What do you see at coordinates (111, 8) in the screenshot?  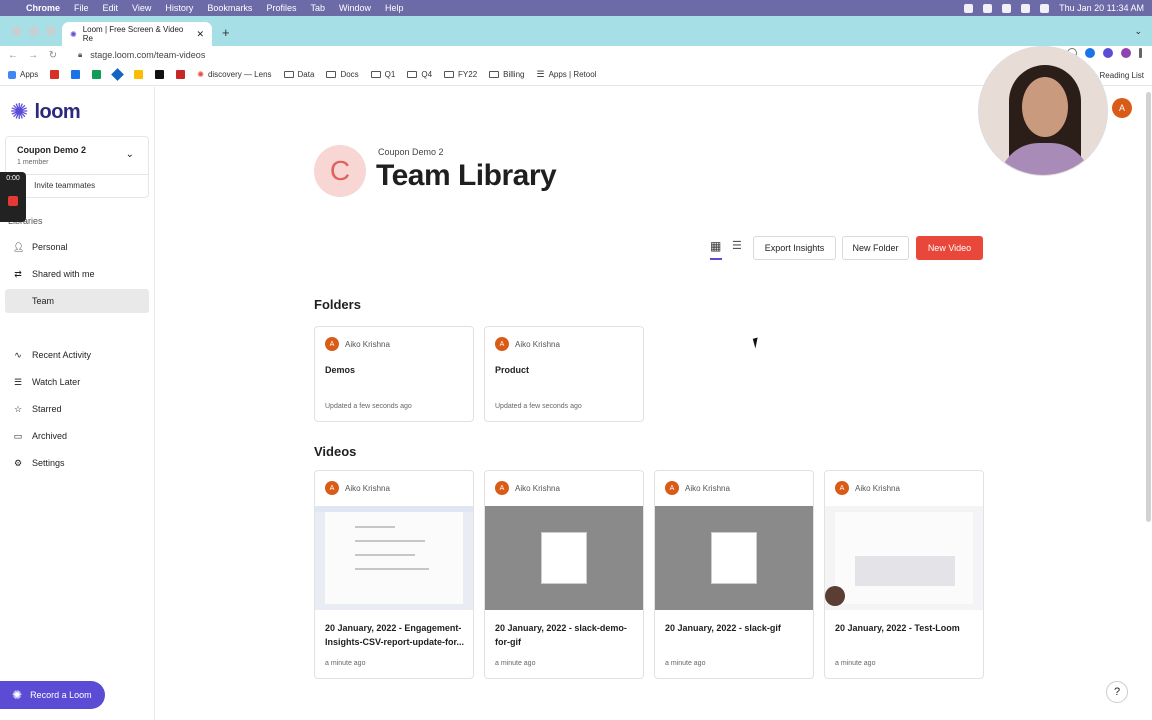 I see `menu-edit: Edit` at bounding box center [111, 8].